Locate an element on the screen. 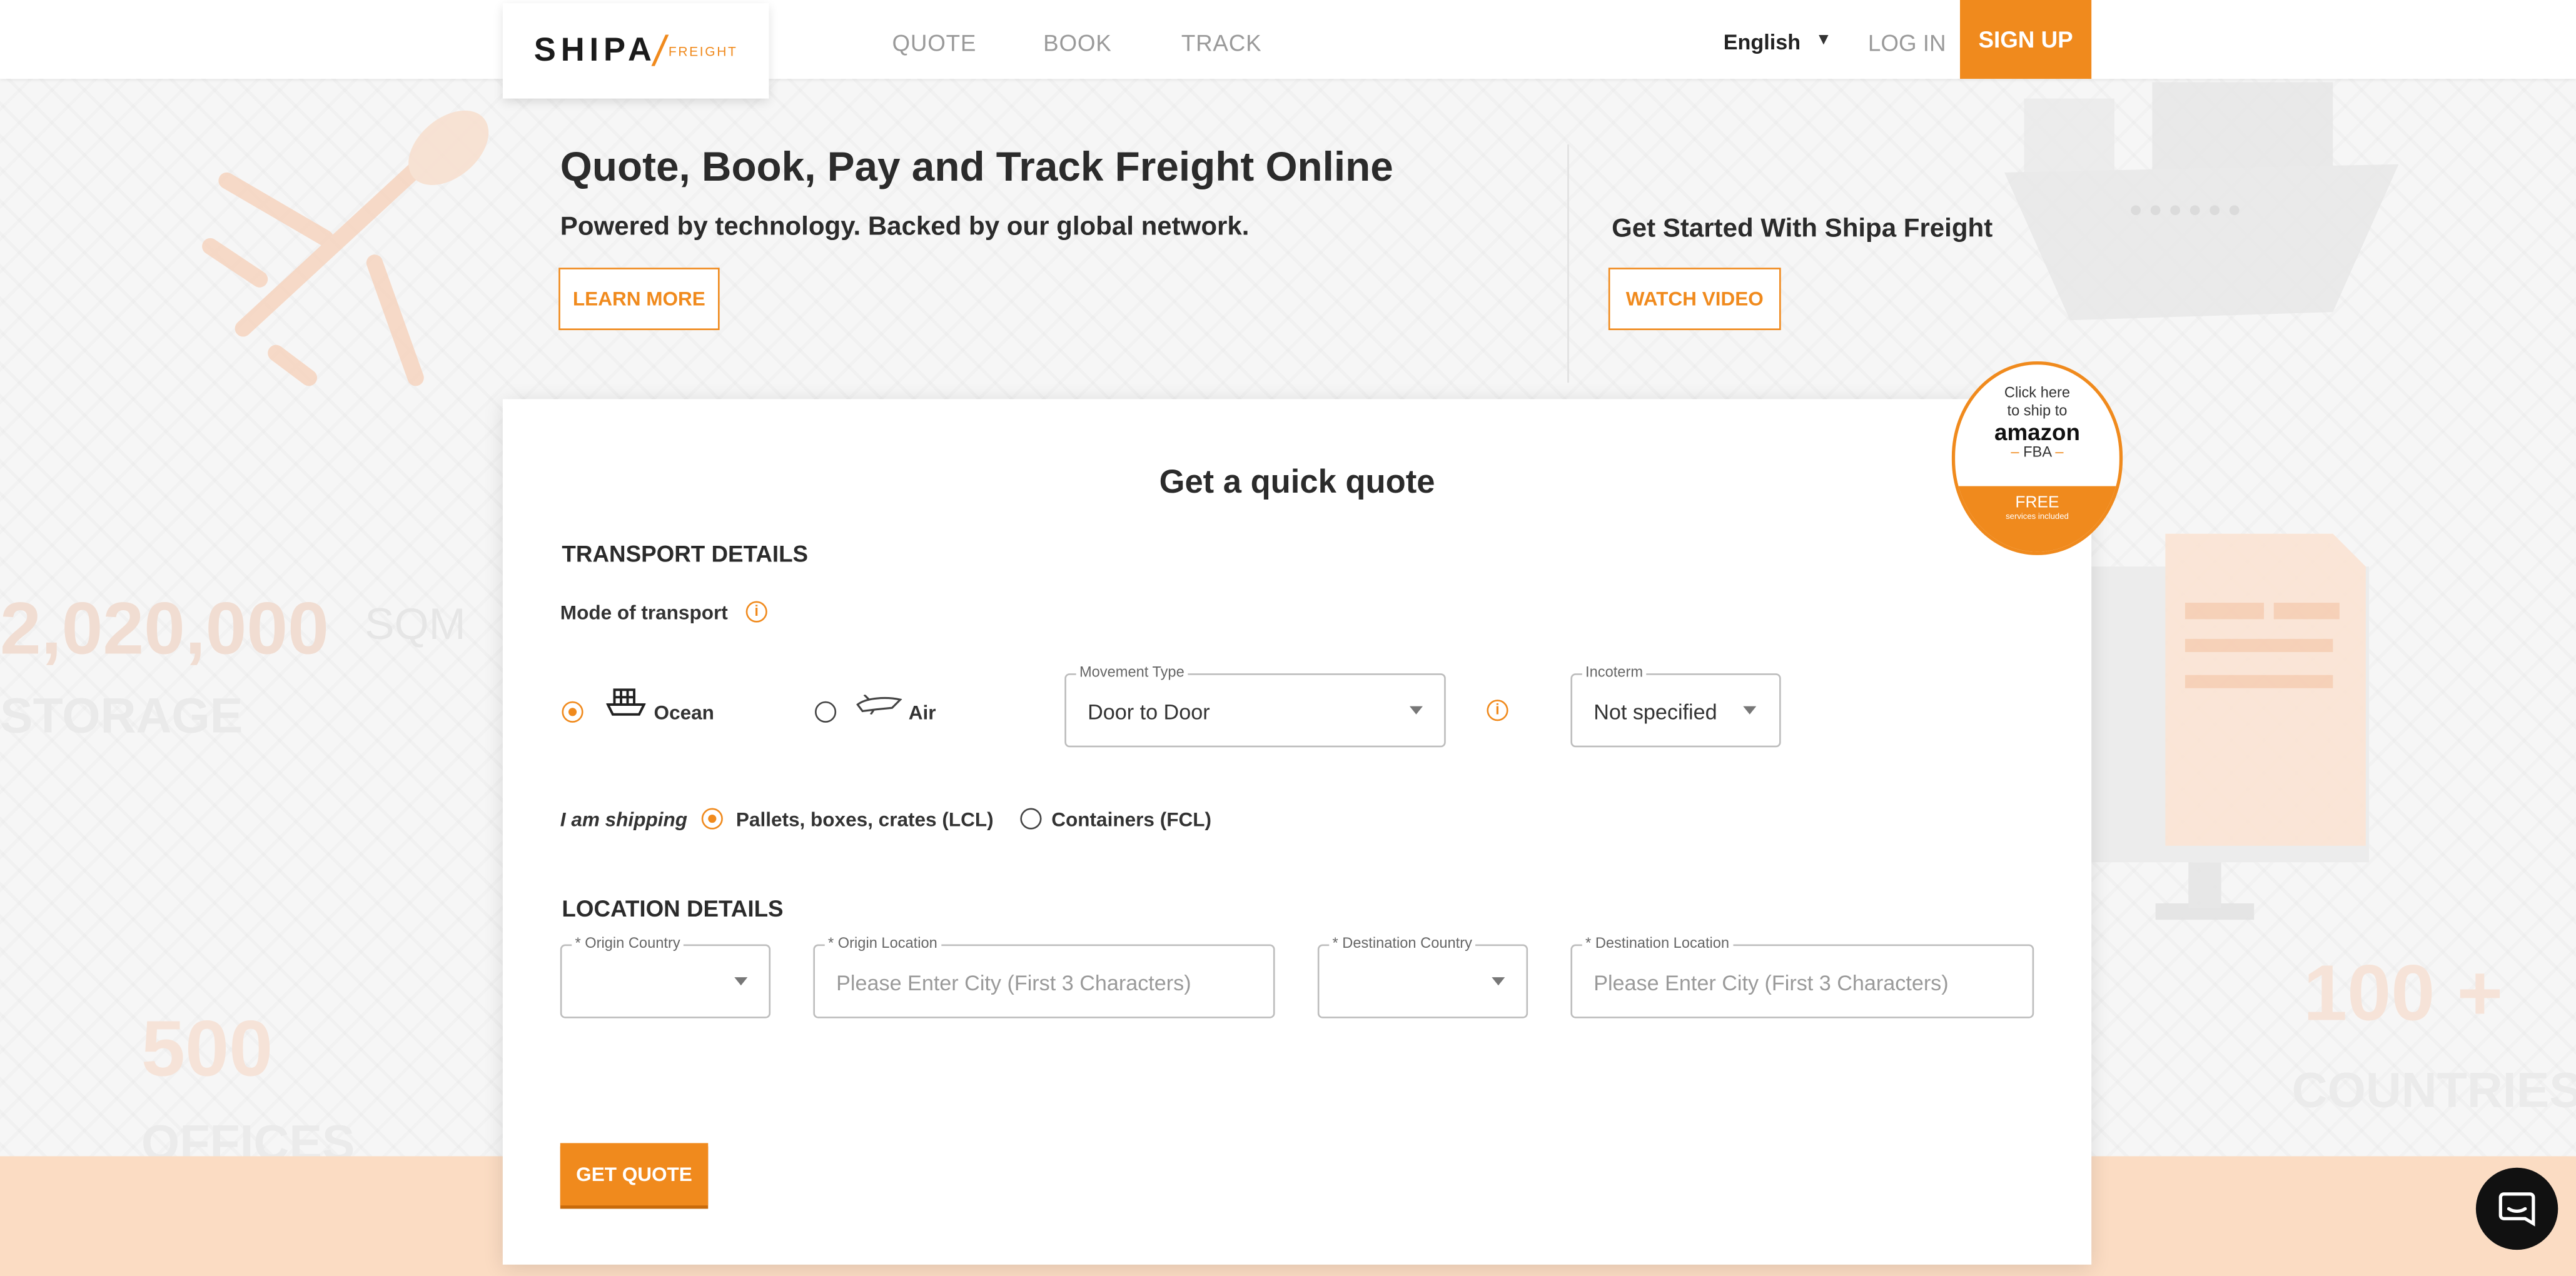 This screenshot has height=1276, width=2576. plane-icon is located at coordinates (879, 705).